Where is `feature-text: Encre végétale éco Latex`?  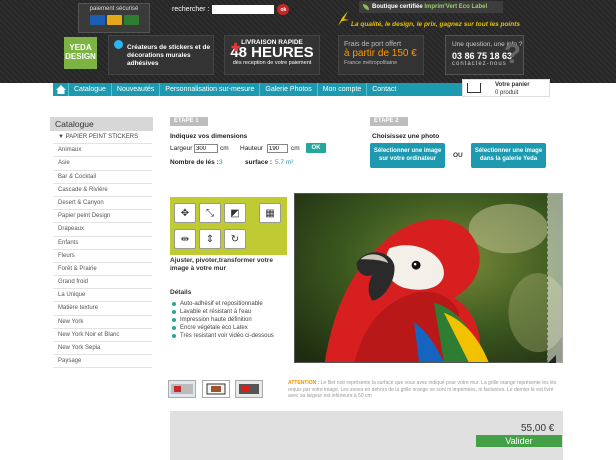
feature-text: Encre végétale éco Latex is located at coordinates (214, 328).